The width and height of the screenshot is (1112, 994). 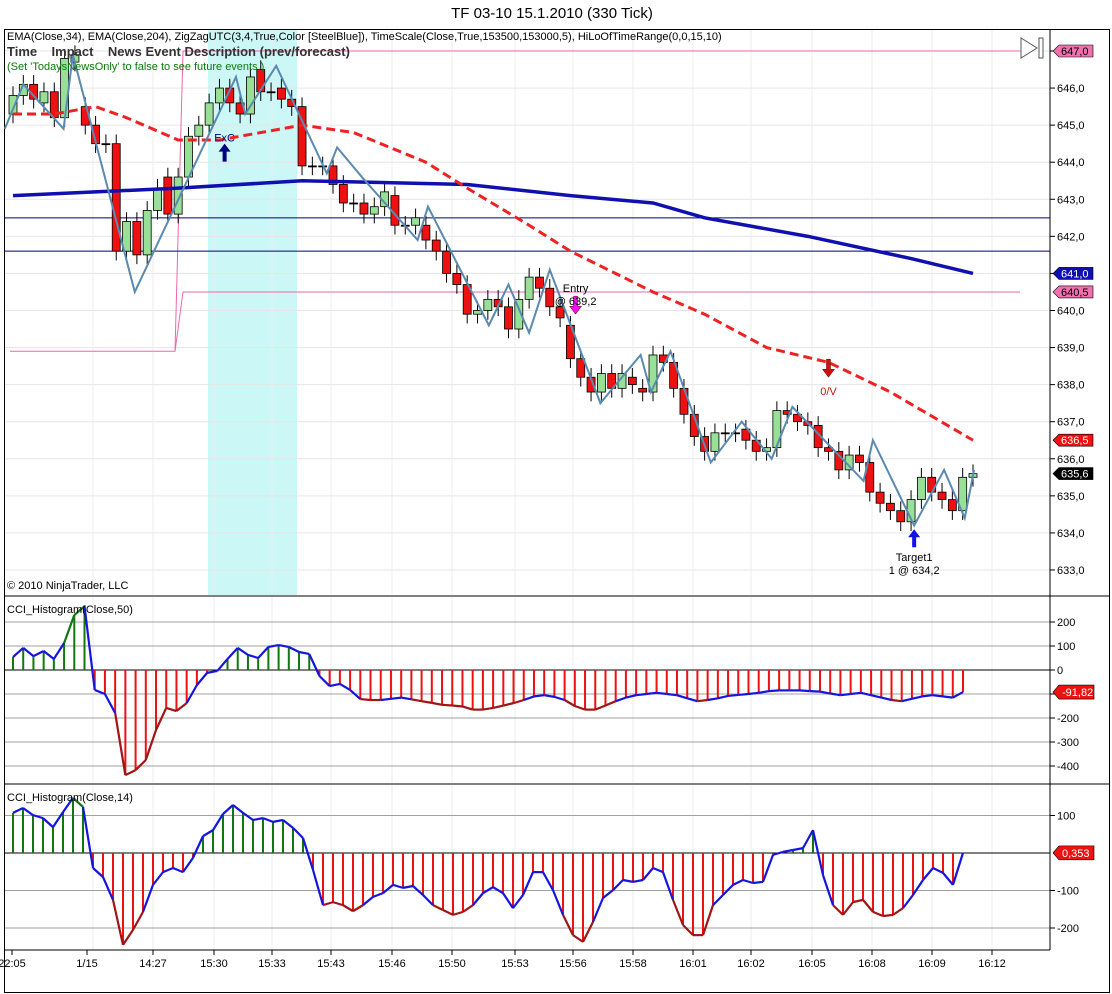 I want to click on price-tag: 641,0, so click(x=1073, y=273).